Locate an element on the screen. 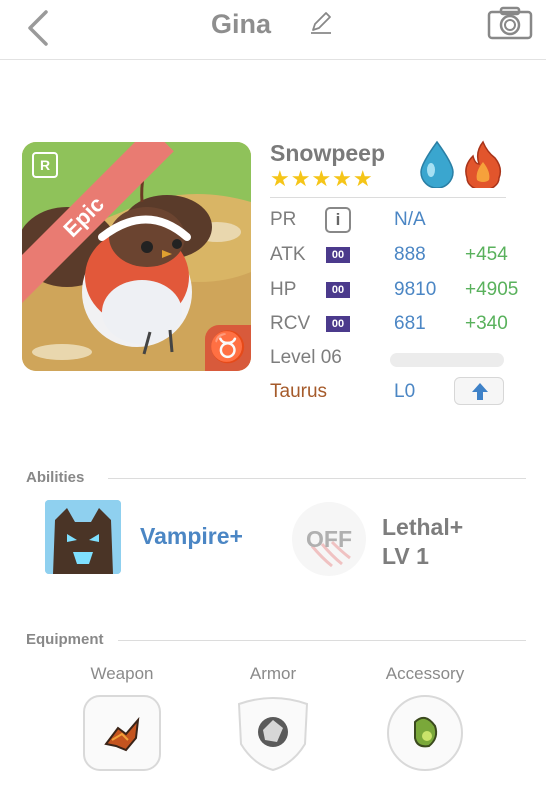  atk-bonus: +454 is located at coordinates (486, 254).